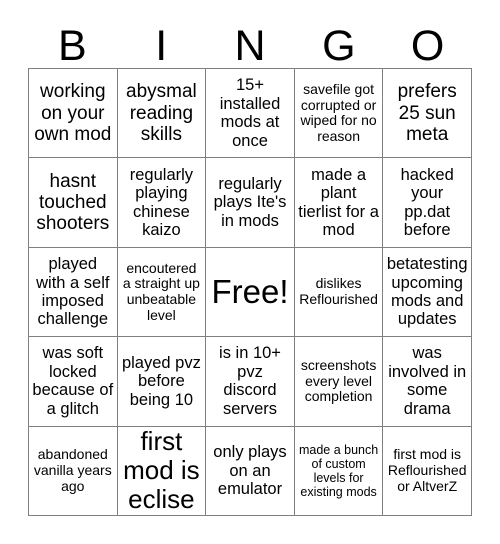 Image resolution: width=500 pixels, height=544 pixels. I want to click on bingo-cell-b2: hasnt touched shooters, so click(73, 203).